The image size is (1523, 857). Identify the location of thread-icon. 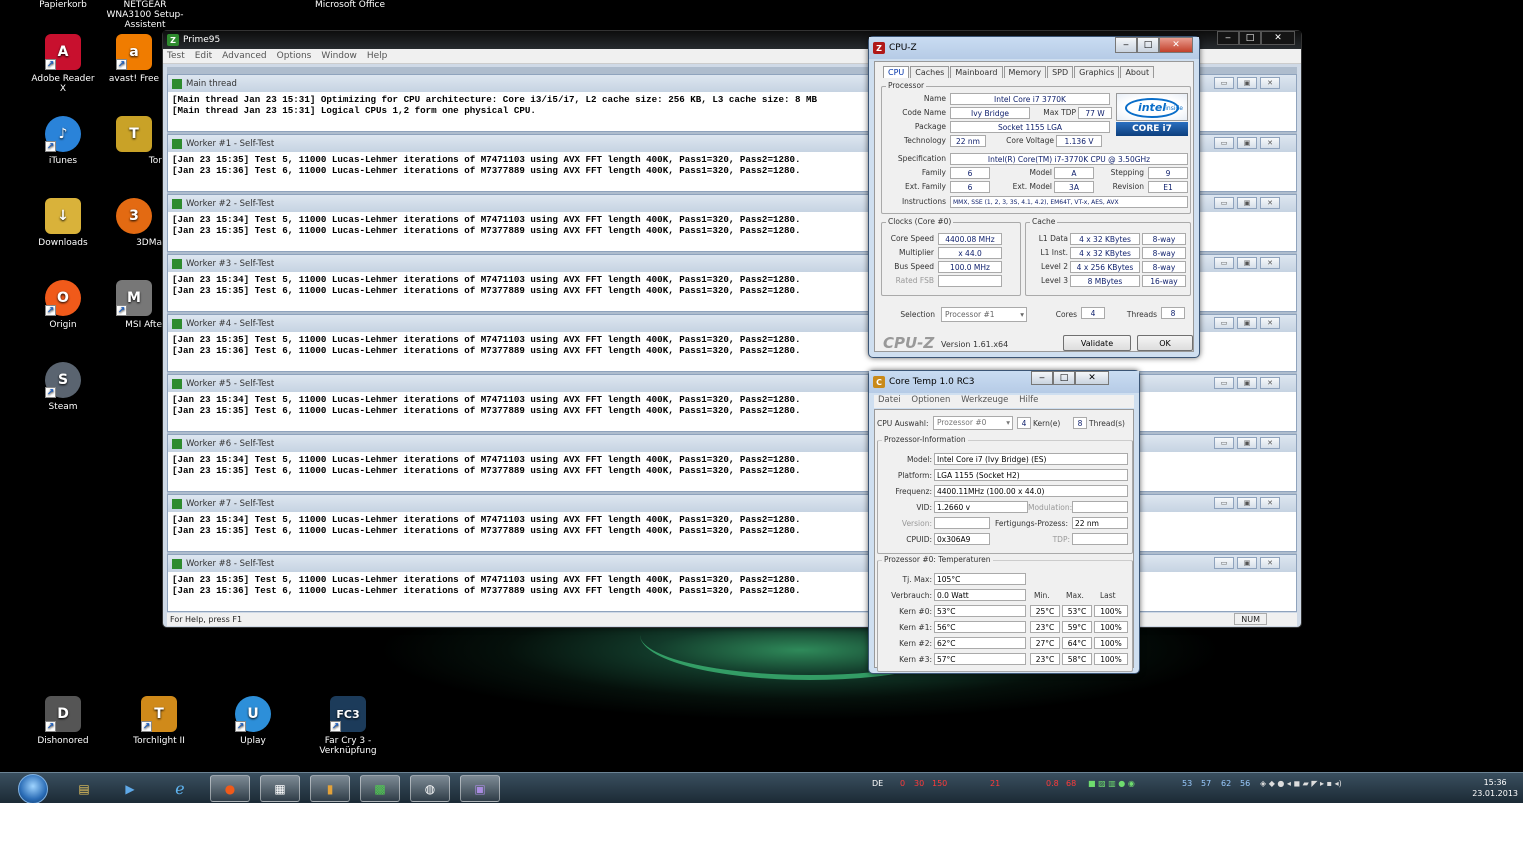
(177, 83).